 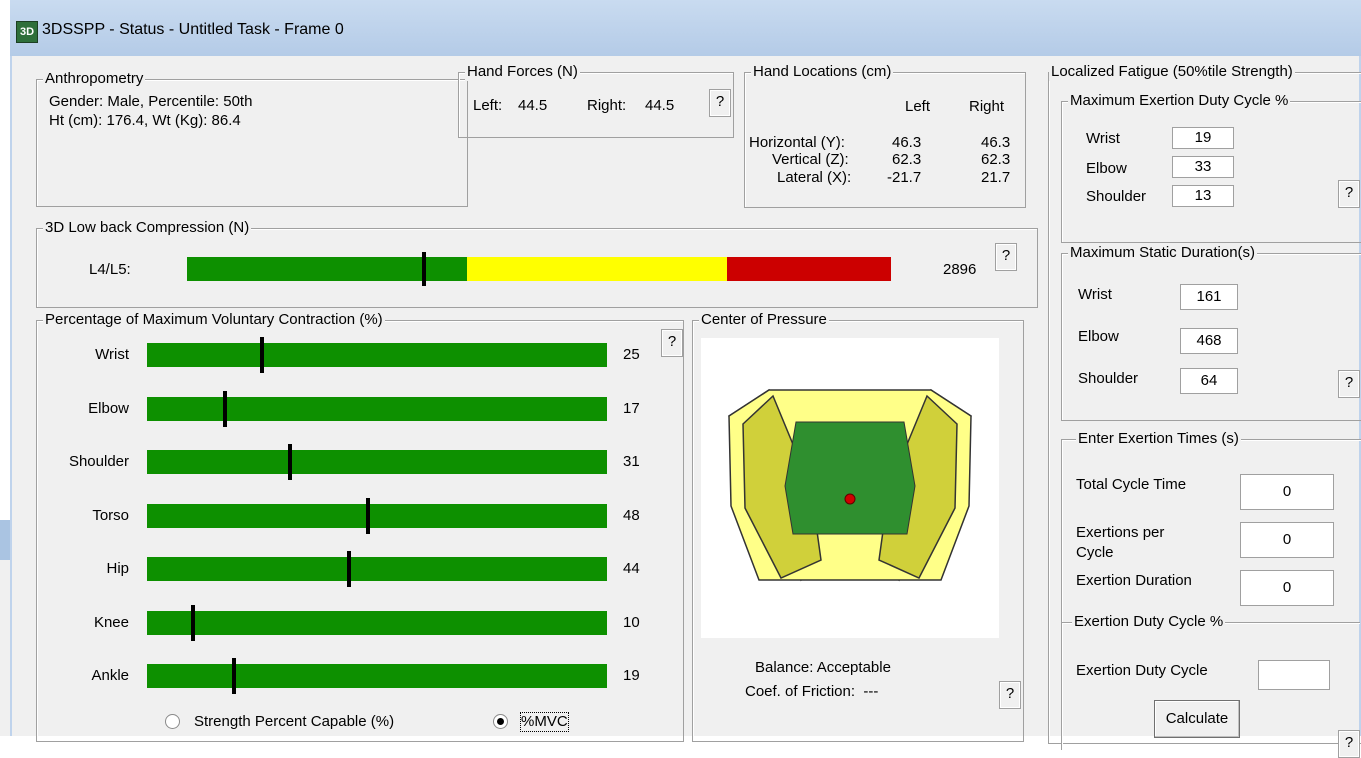 What do you see at coordinates (234, 676) in the screenshot?
I see `mvc-ankle-marker` at bounding box center [234, 676].